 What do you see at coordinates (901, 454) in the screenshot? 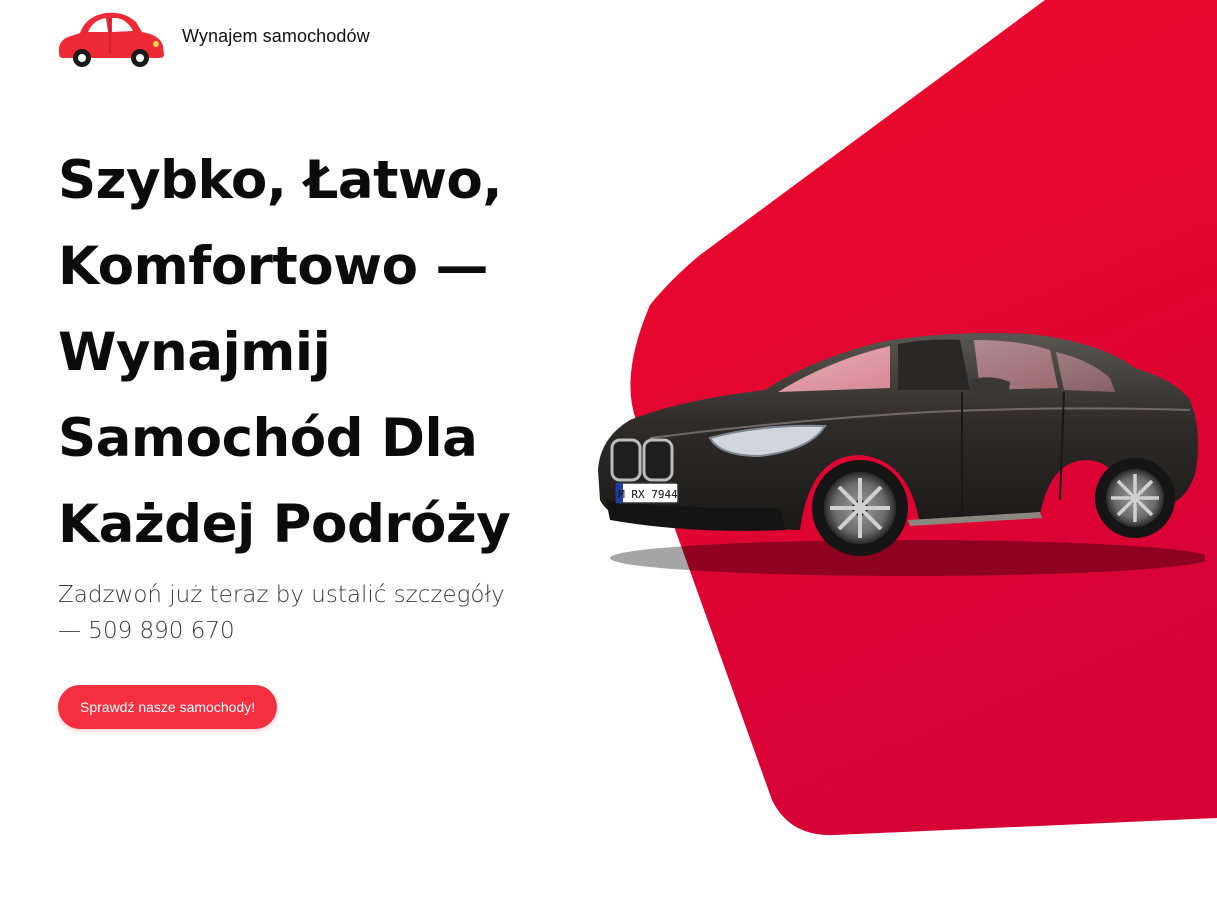
I see `sedan-car-image: M RX 7944` at bounding box center [901, 454].